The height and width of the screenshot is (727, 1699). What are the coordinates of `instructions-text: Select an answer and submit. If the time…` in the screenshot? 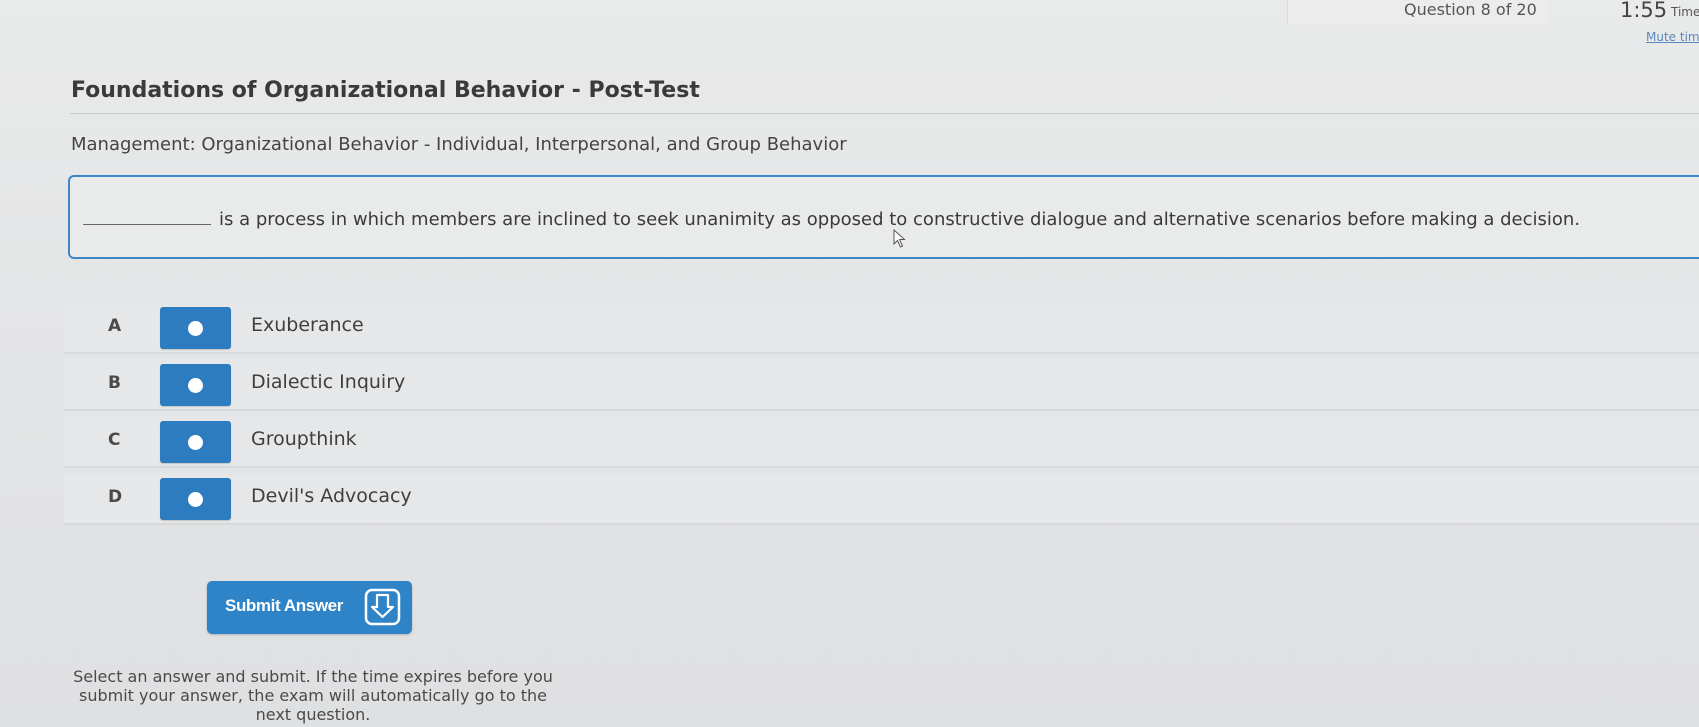 It's located at (313, 695).